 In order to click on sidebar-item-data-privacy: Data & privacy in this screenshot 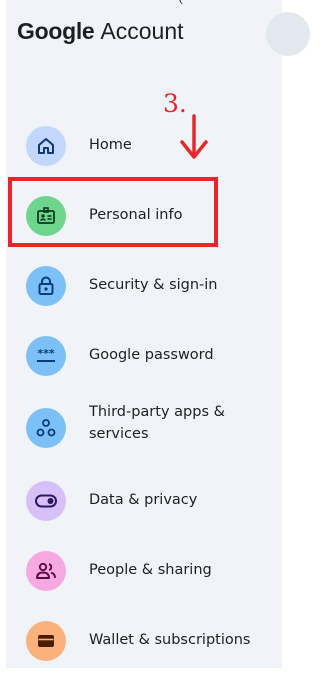, I will do `click(144, 501)`.